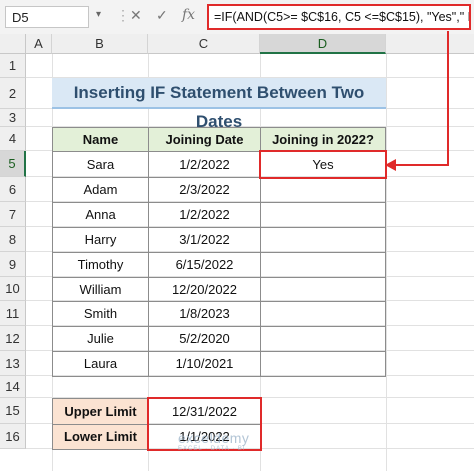 Image resolution: width=474 pixels, height=471 pixels. I want to click on watermark-tagline: EXCEL · DATA · BI, so click(212, 449).